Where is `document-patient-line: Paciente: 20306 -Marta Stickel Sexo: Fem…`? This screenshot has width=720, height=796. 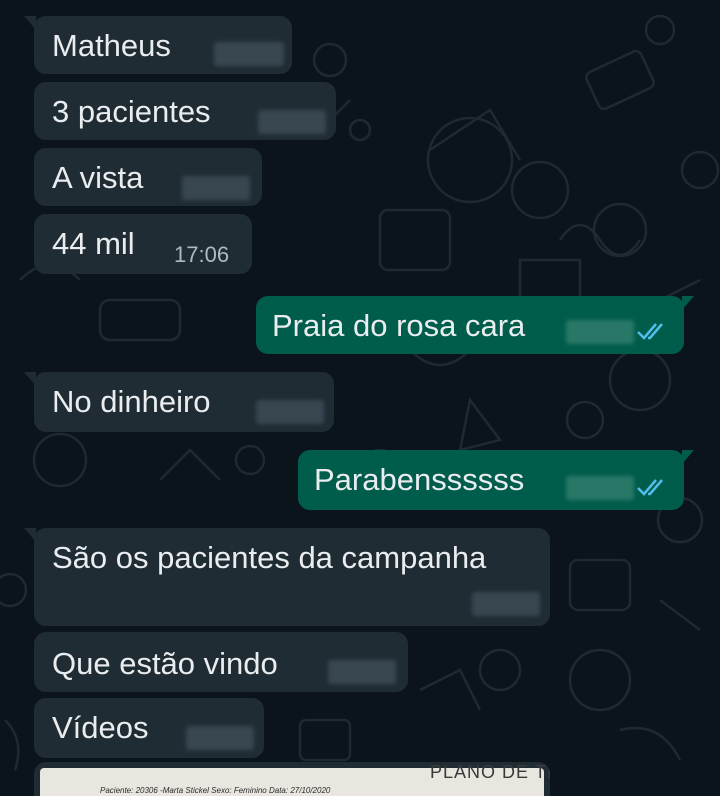 document-patient-line: Paciente: 20306 -Marta Stickel Sexo: Fem… is located at coordinates (215, 790).